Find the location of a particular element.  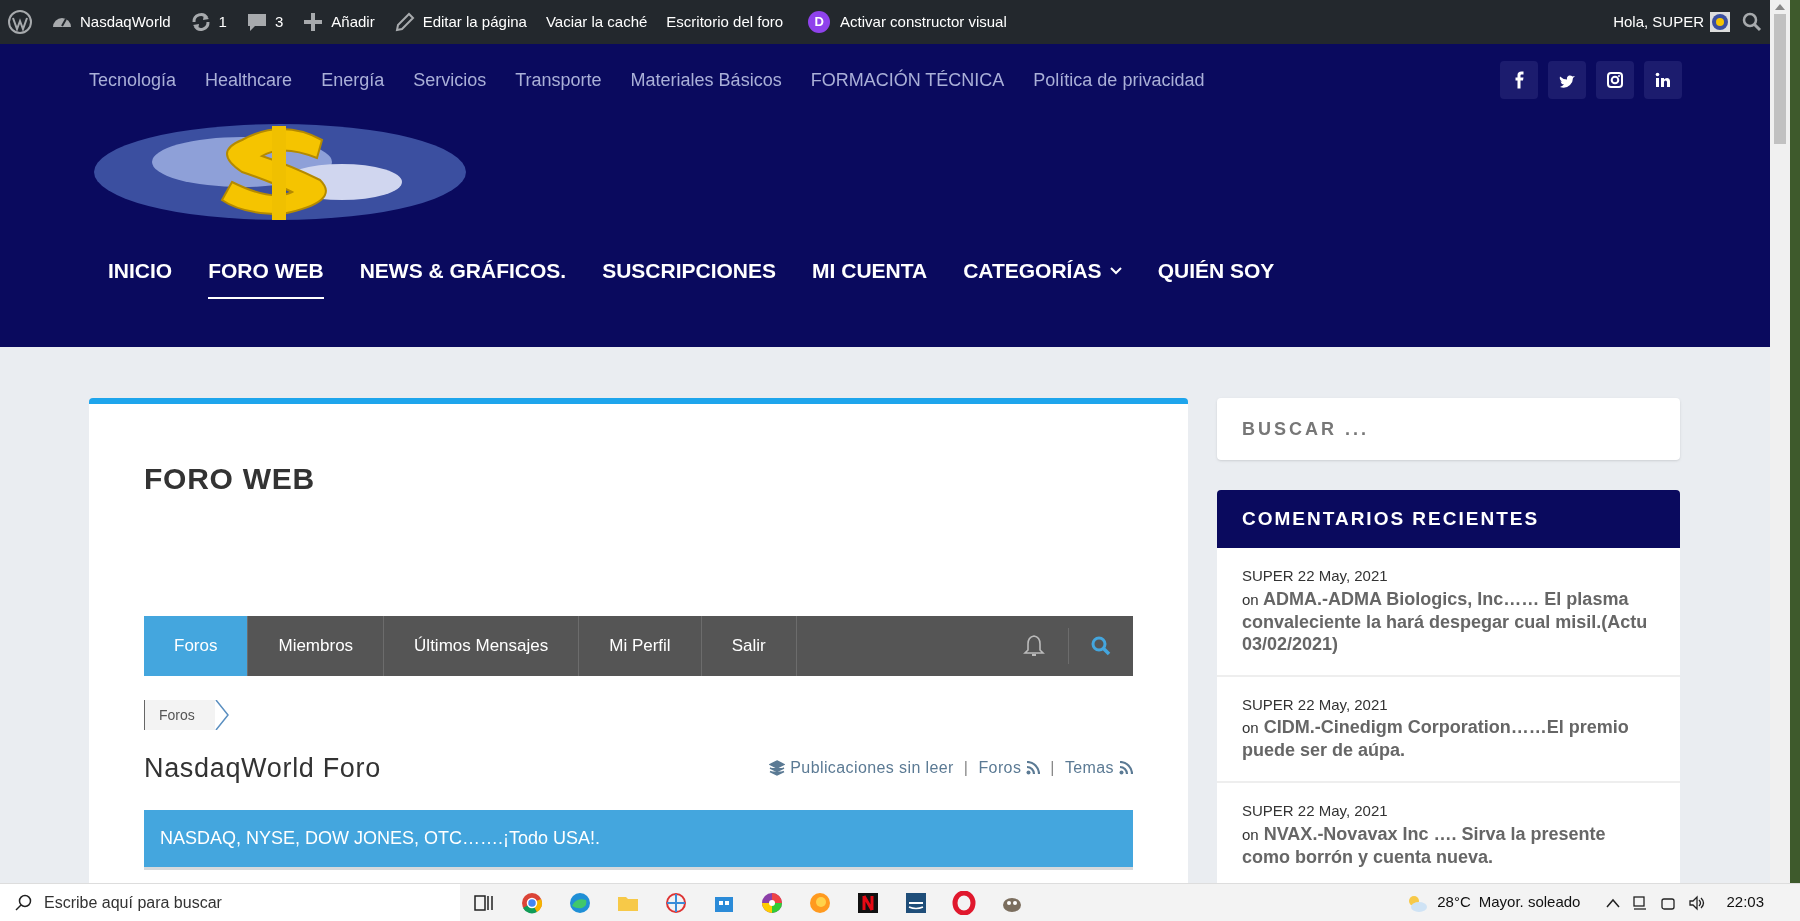

forum-title: NasdaqWorld Foro is located at coordinates (262, 768).